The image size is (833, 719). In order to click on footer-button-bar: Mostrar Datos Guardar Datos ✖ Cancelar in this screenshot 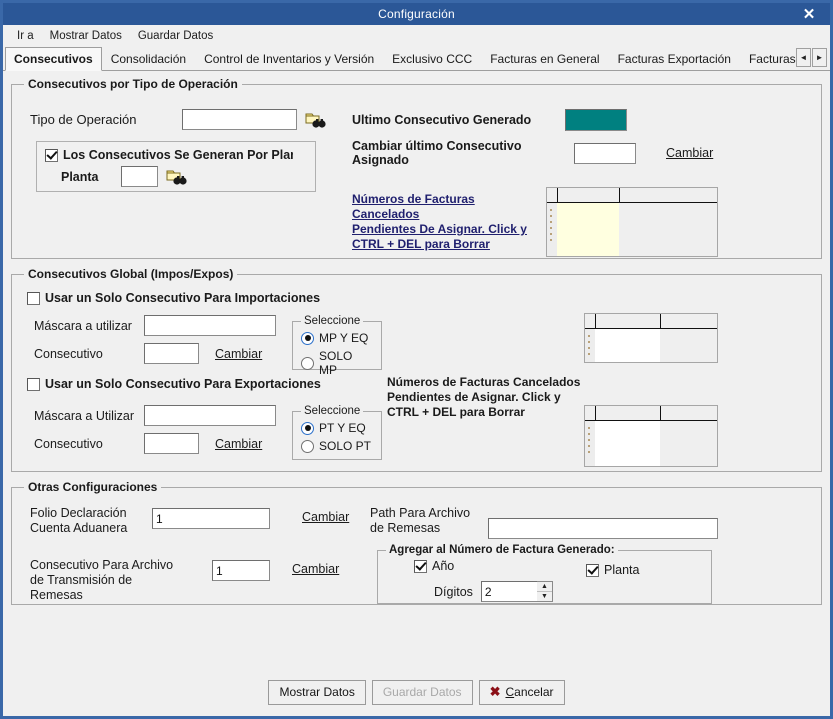, I will do `click(416, 692)`.